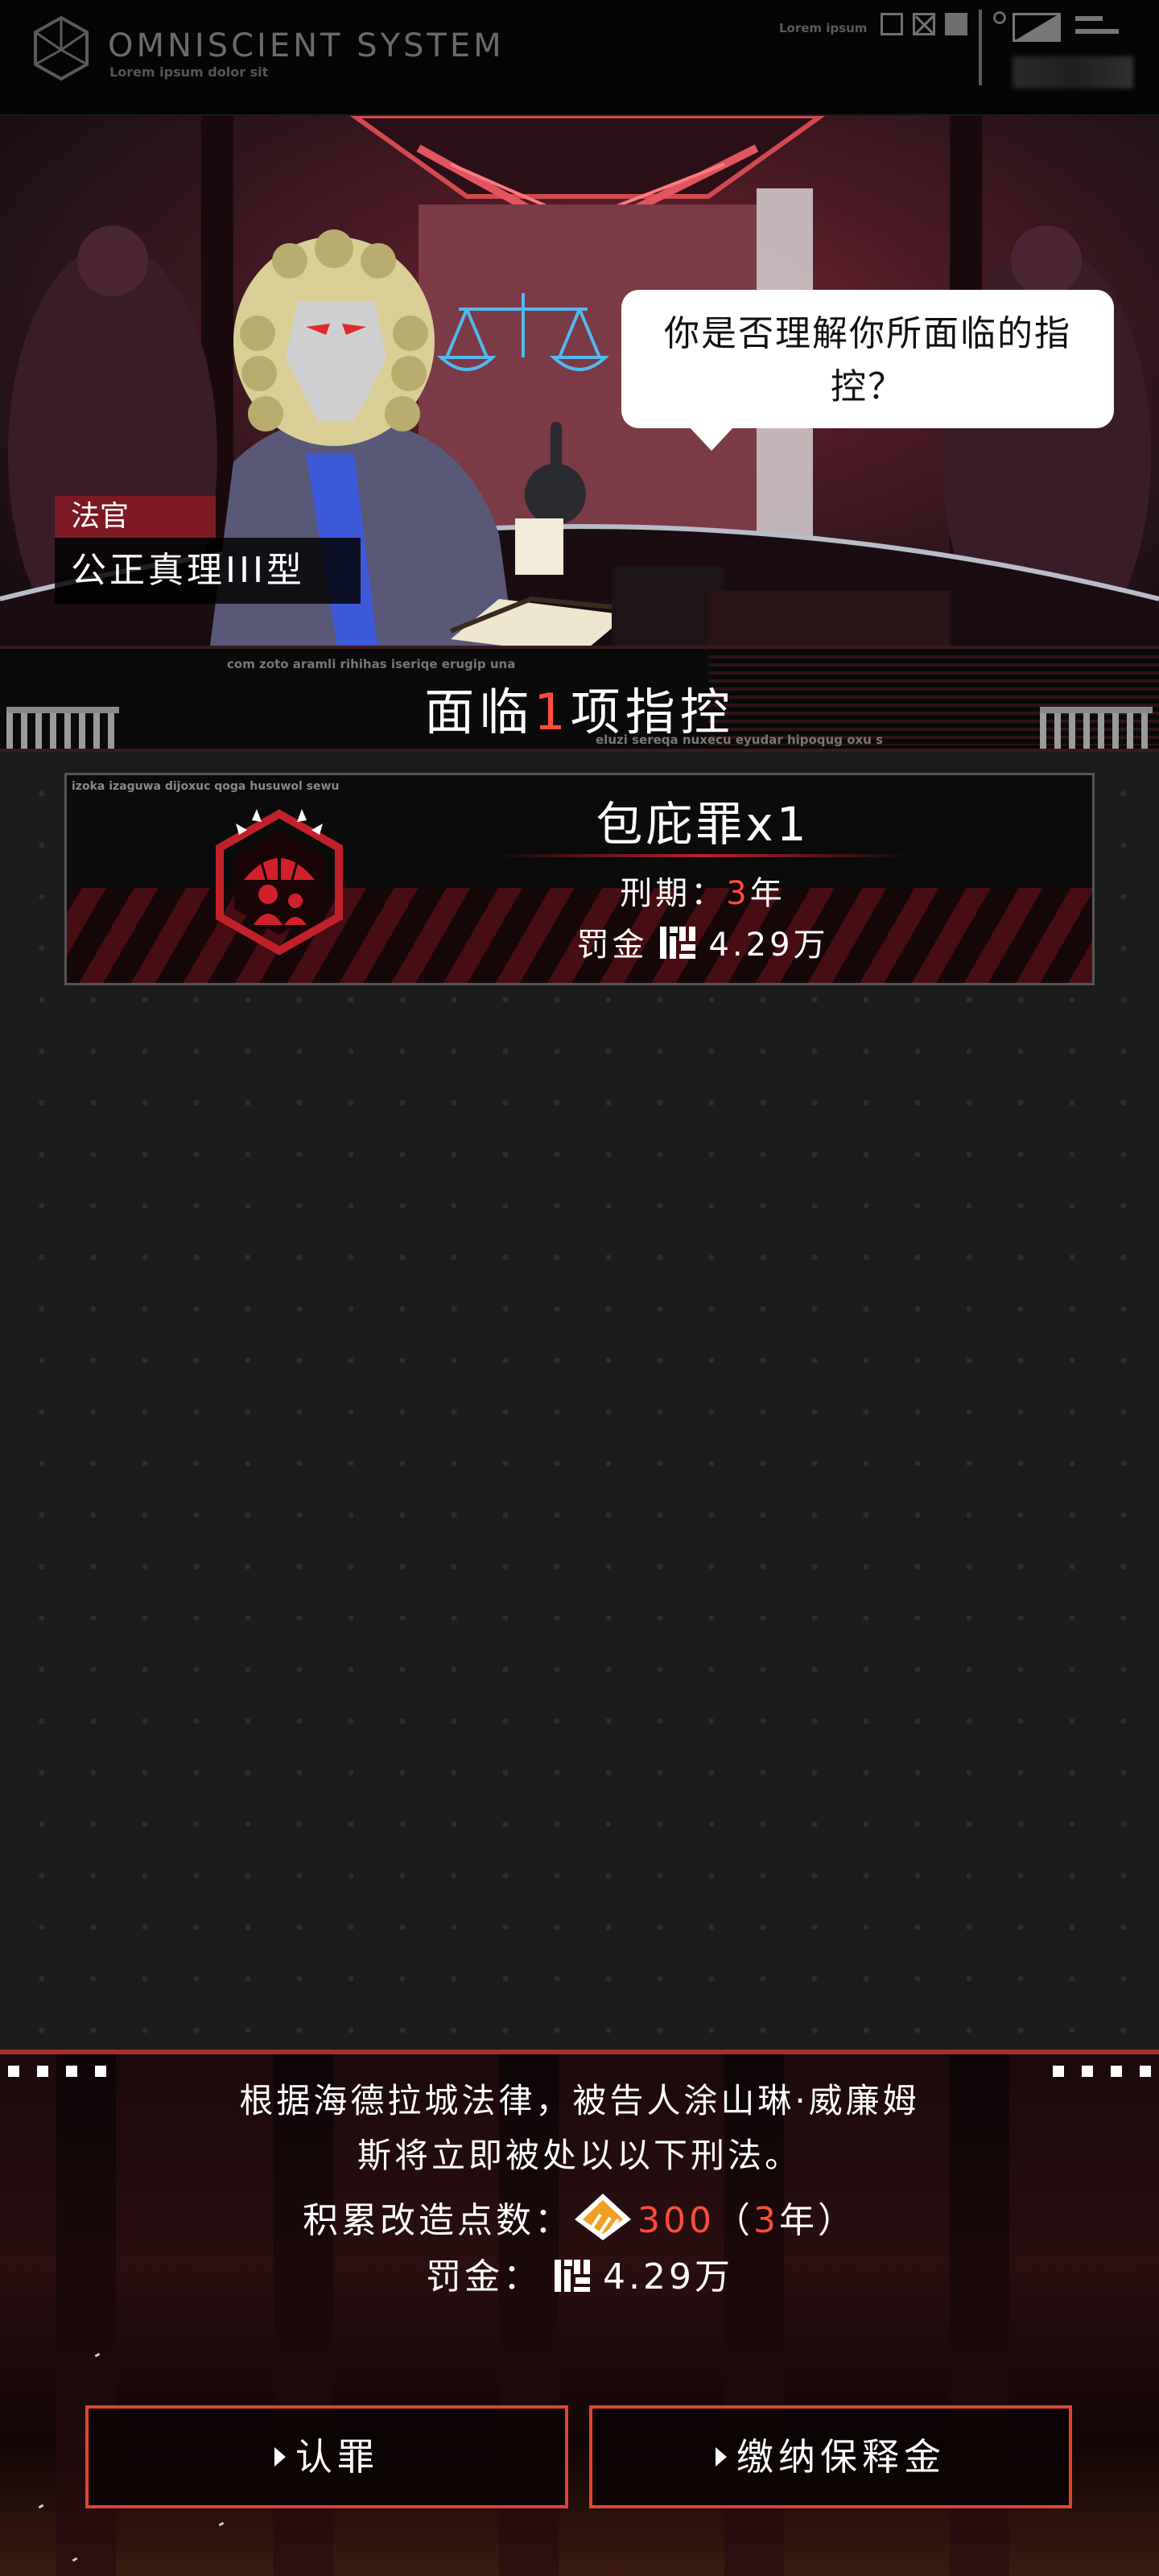 Image resolution: width=1159 pixels, height=2576 pixels. I want to click on decor-dots-right, so click(1102, 2071).